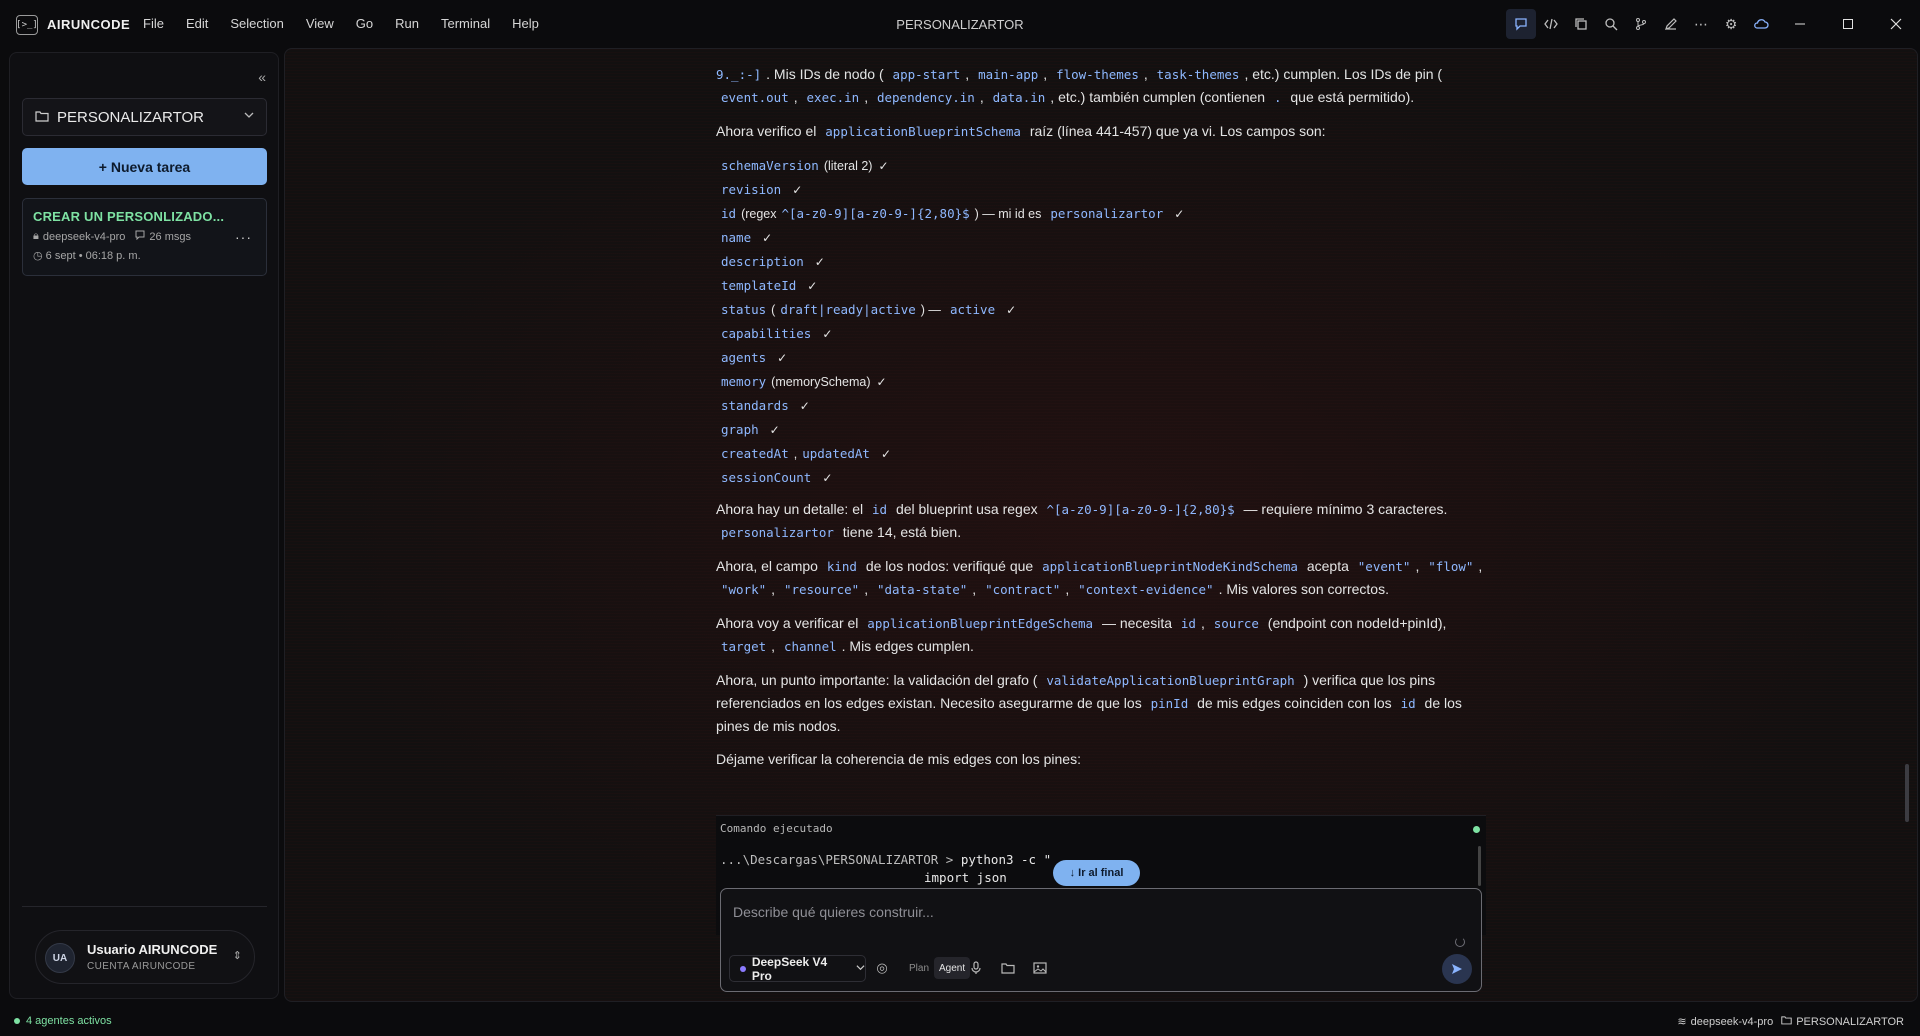 This screenshot has height=1036, width=1920. Describe the element at coordinates (1188, 623) in the screenshot. I see `code-snippet: id` at that location.